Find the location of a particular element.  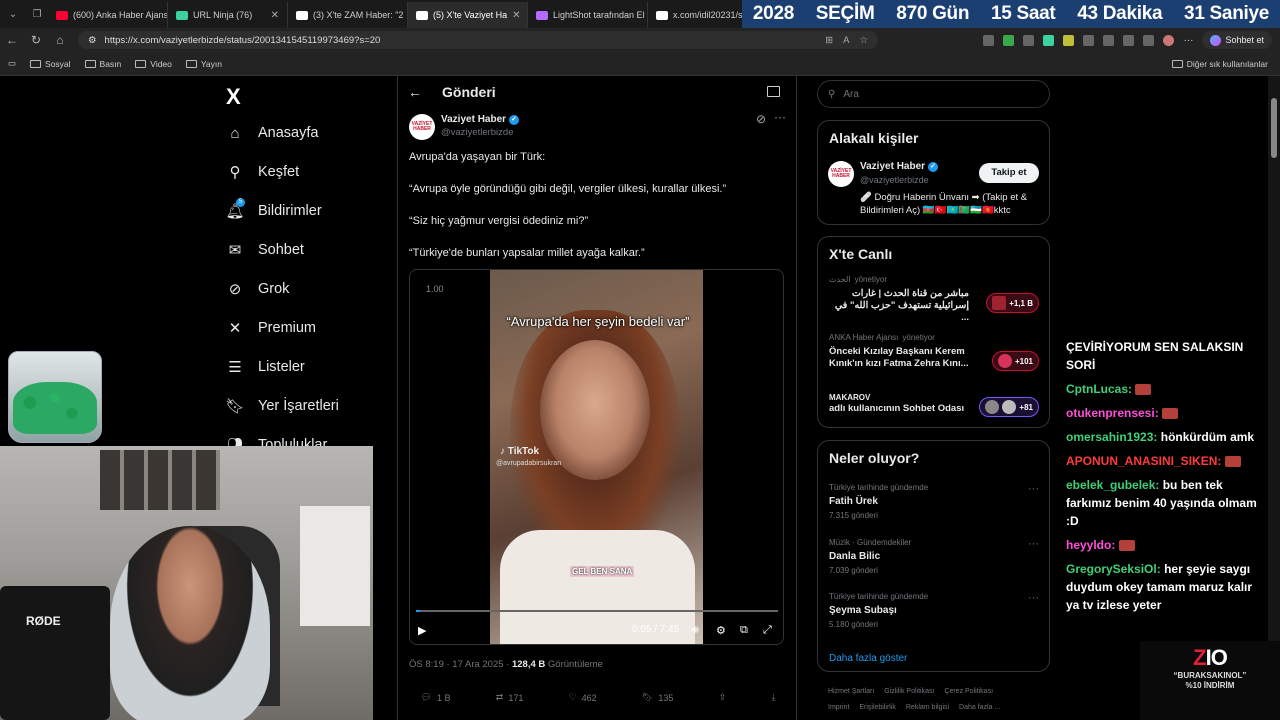

reading-list-icon: ▭ is located at coordinates (12, 63).